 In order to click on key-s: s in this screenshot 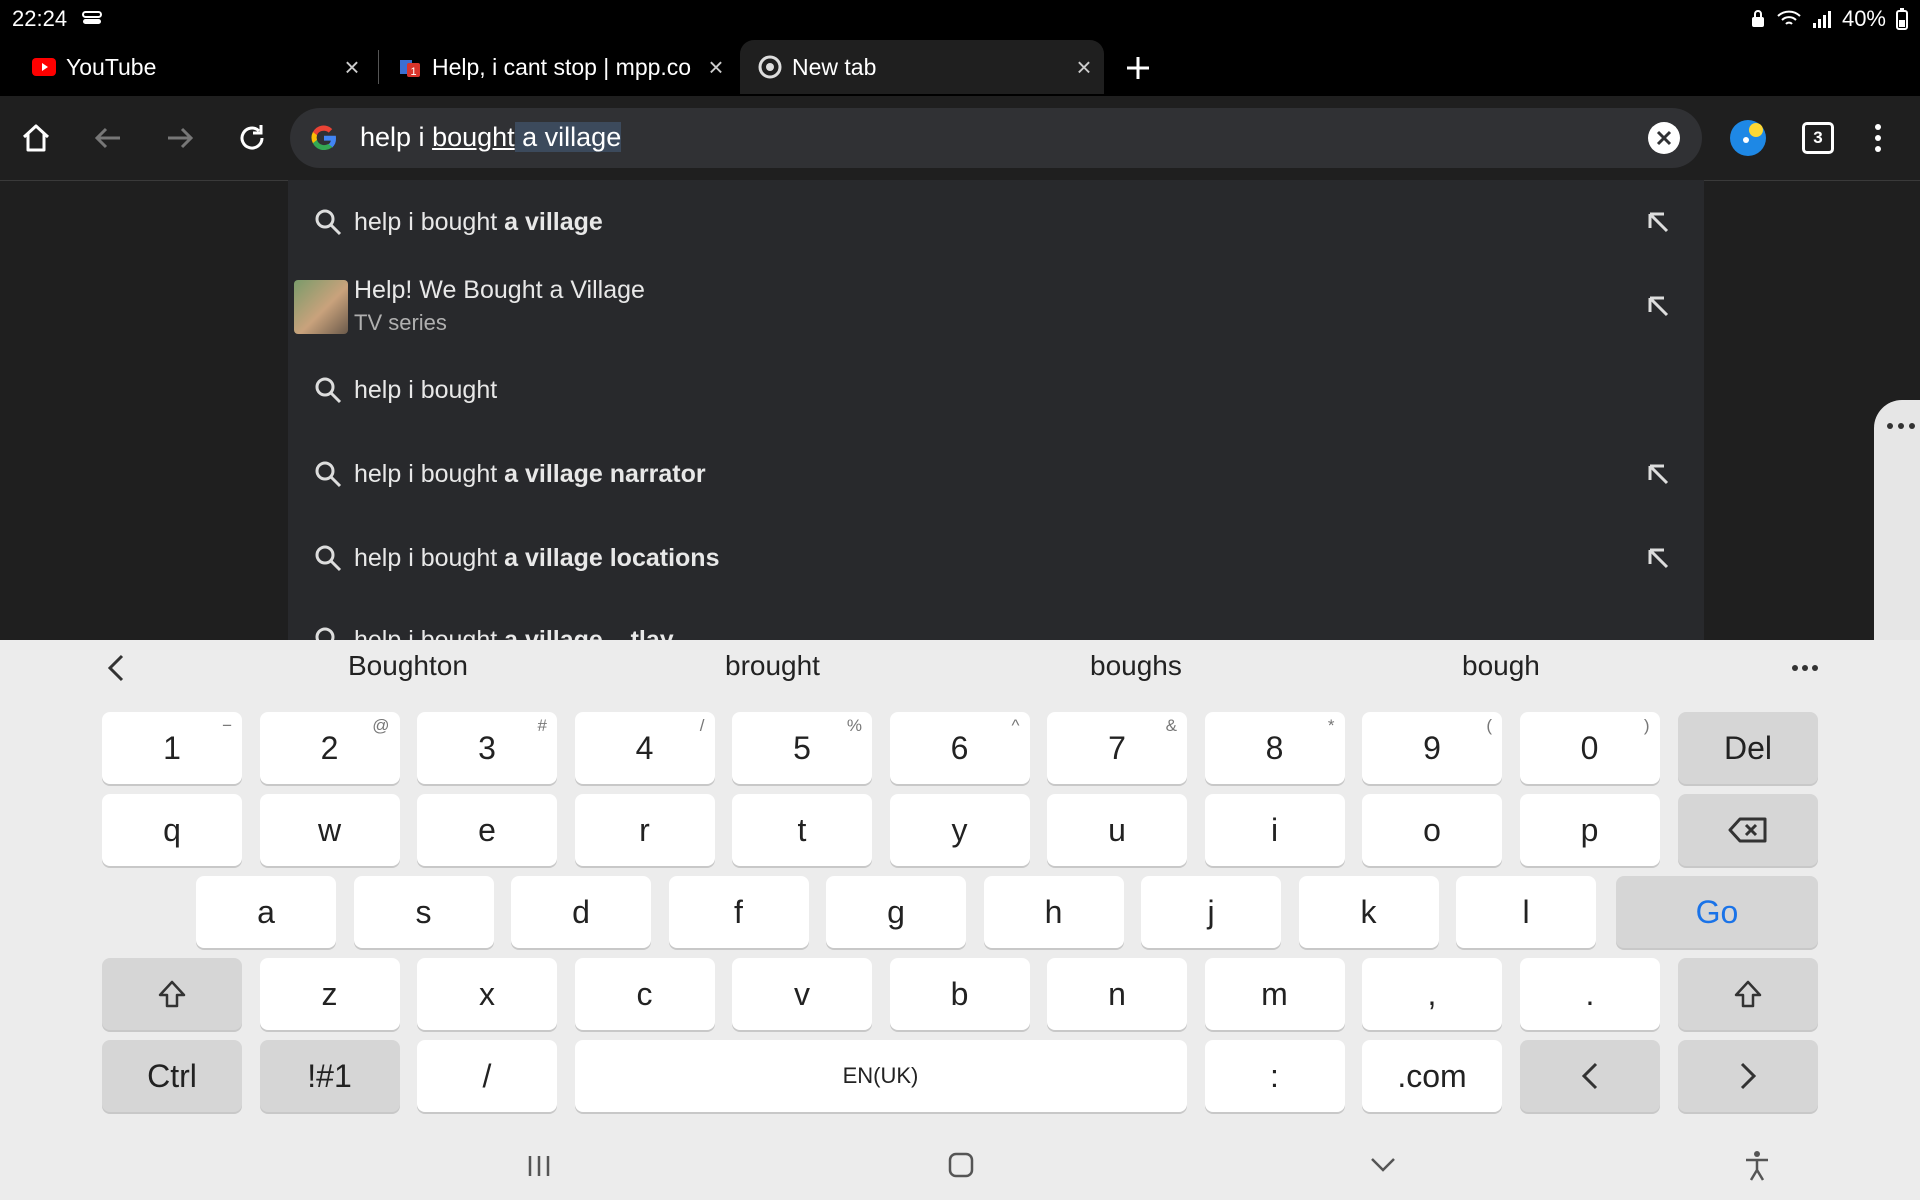, I will do `click(423, 912)`.